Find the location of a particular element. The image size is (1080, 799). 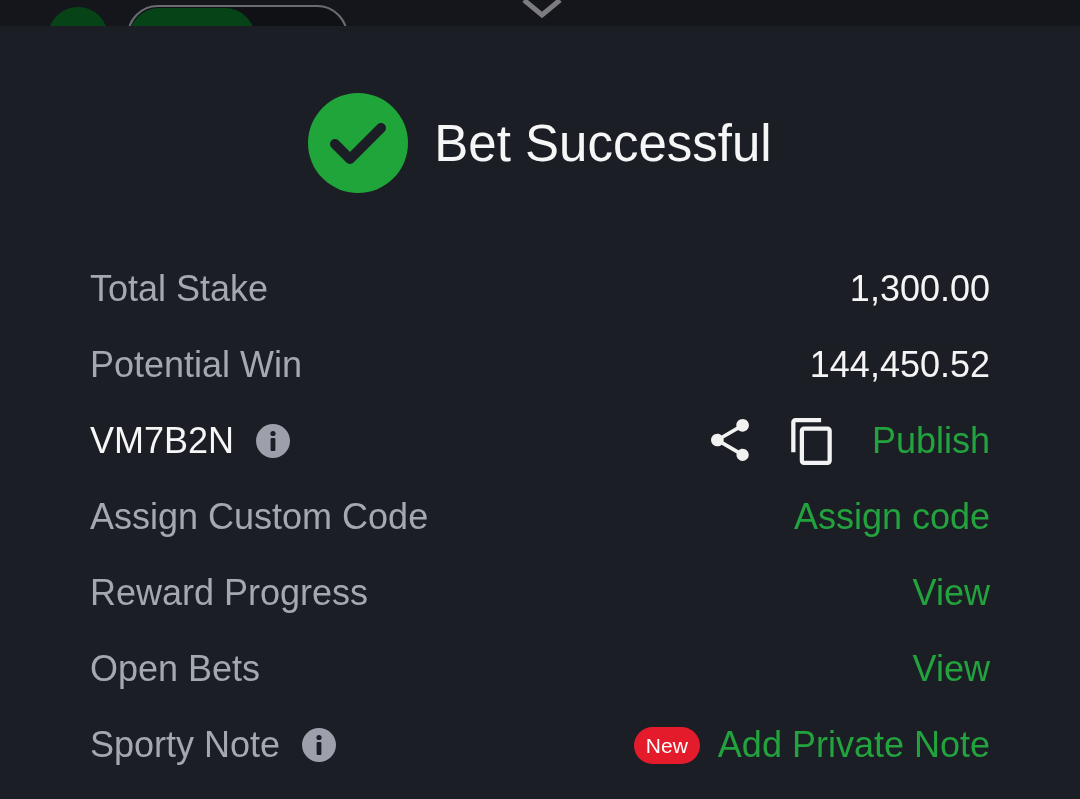

action-link: Publish is located at coordinates (930, 441).